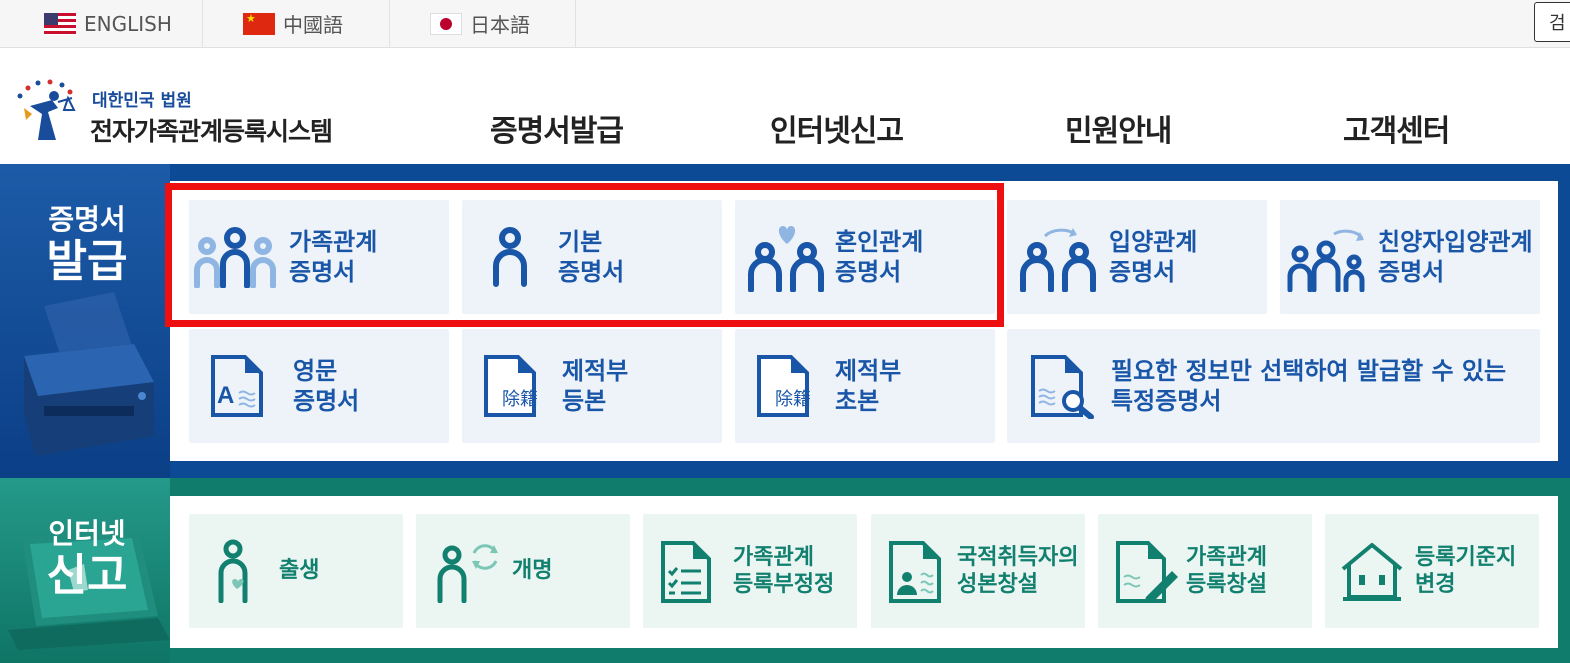 Image resolution: width=1570 pixels, height=663 pixels. Describe the element at coordinates (211, 130) in the screenshot. I see `logo-title: 전자가족관계등록시스템` at that location.